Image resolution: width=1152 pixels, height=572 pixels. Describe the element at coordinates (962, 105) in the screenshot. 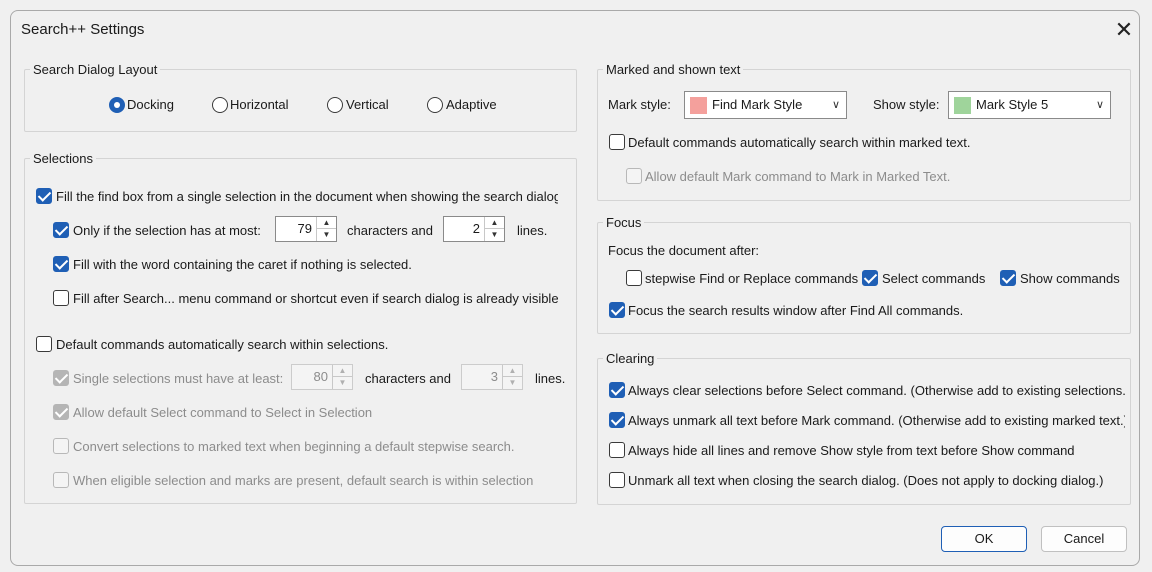

I see `show-style-swatch` at that location.